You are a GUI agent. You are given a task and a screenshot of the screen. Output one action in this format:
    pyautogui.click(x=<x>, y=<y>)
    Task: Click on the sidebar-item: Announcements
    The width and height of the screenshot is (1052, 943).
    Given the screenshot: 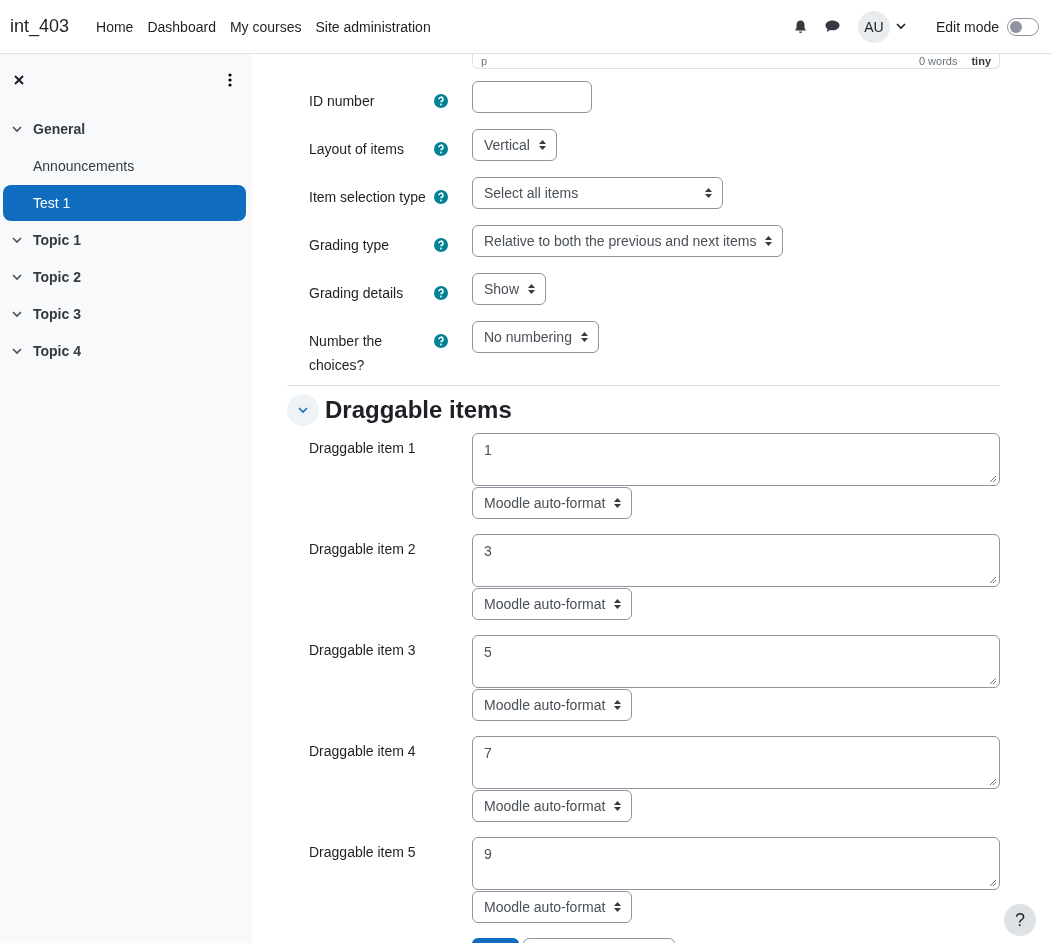 What is the action you would take?
    pyautogui.click(x=124, y=166)
    